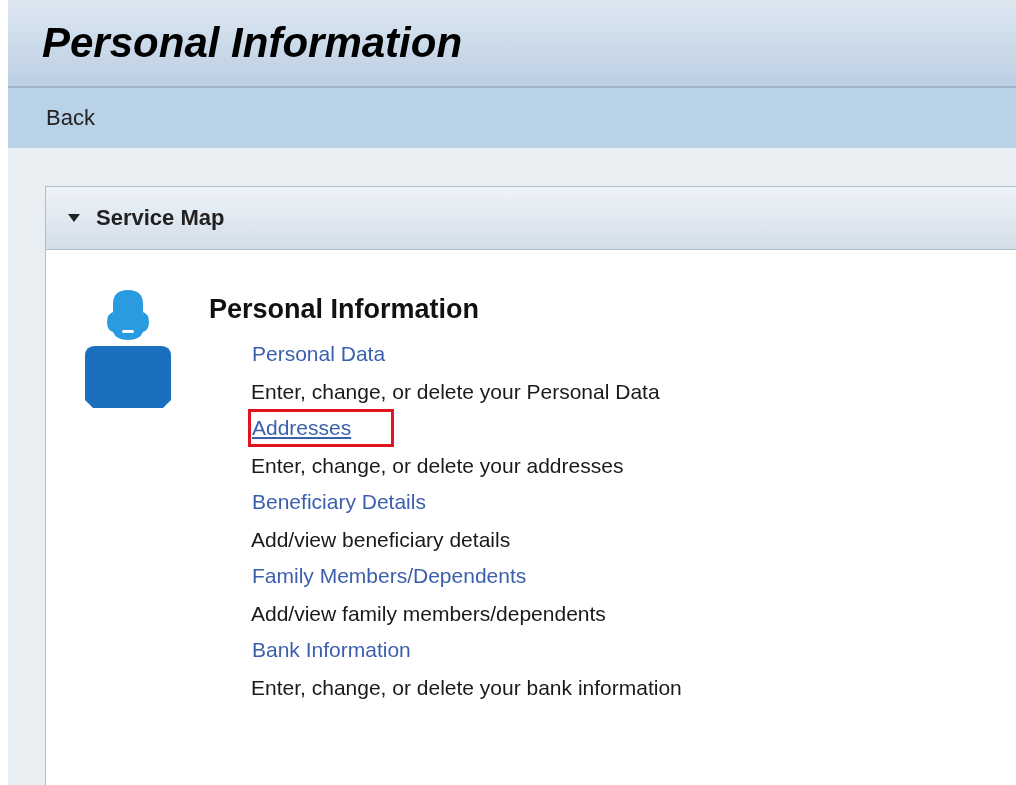 Image resolution: width=1016 pixels, height=785 pixels. Describe the element at coordinates (74, 218) in the screenshot. I see `collapse-triangle-icon` at that location.